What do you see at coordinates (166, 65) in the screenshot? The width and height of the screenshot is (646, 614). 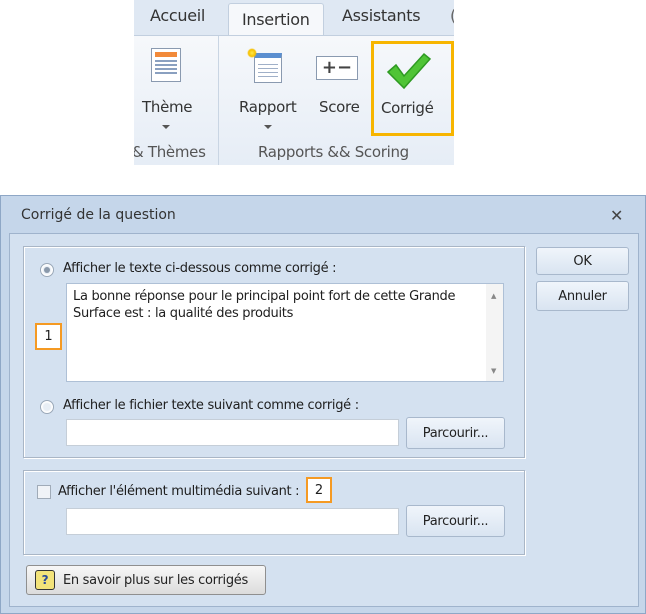 I see `theme-icon` at bounding box center [166, 65].